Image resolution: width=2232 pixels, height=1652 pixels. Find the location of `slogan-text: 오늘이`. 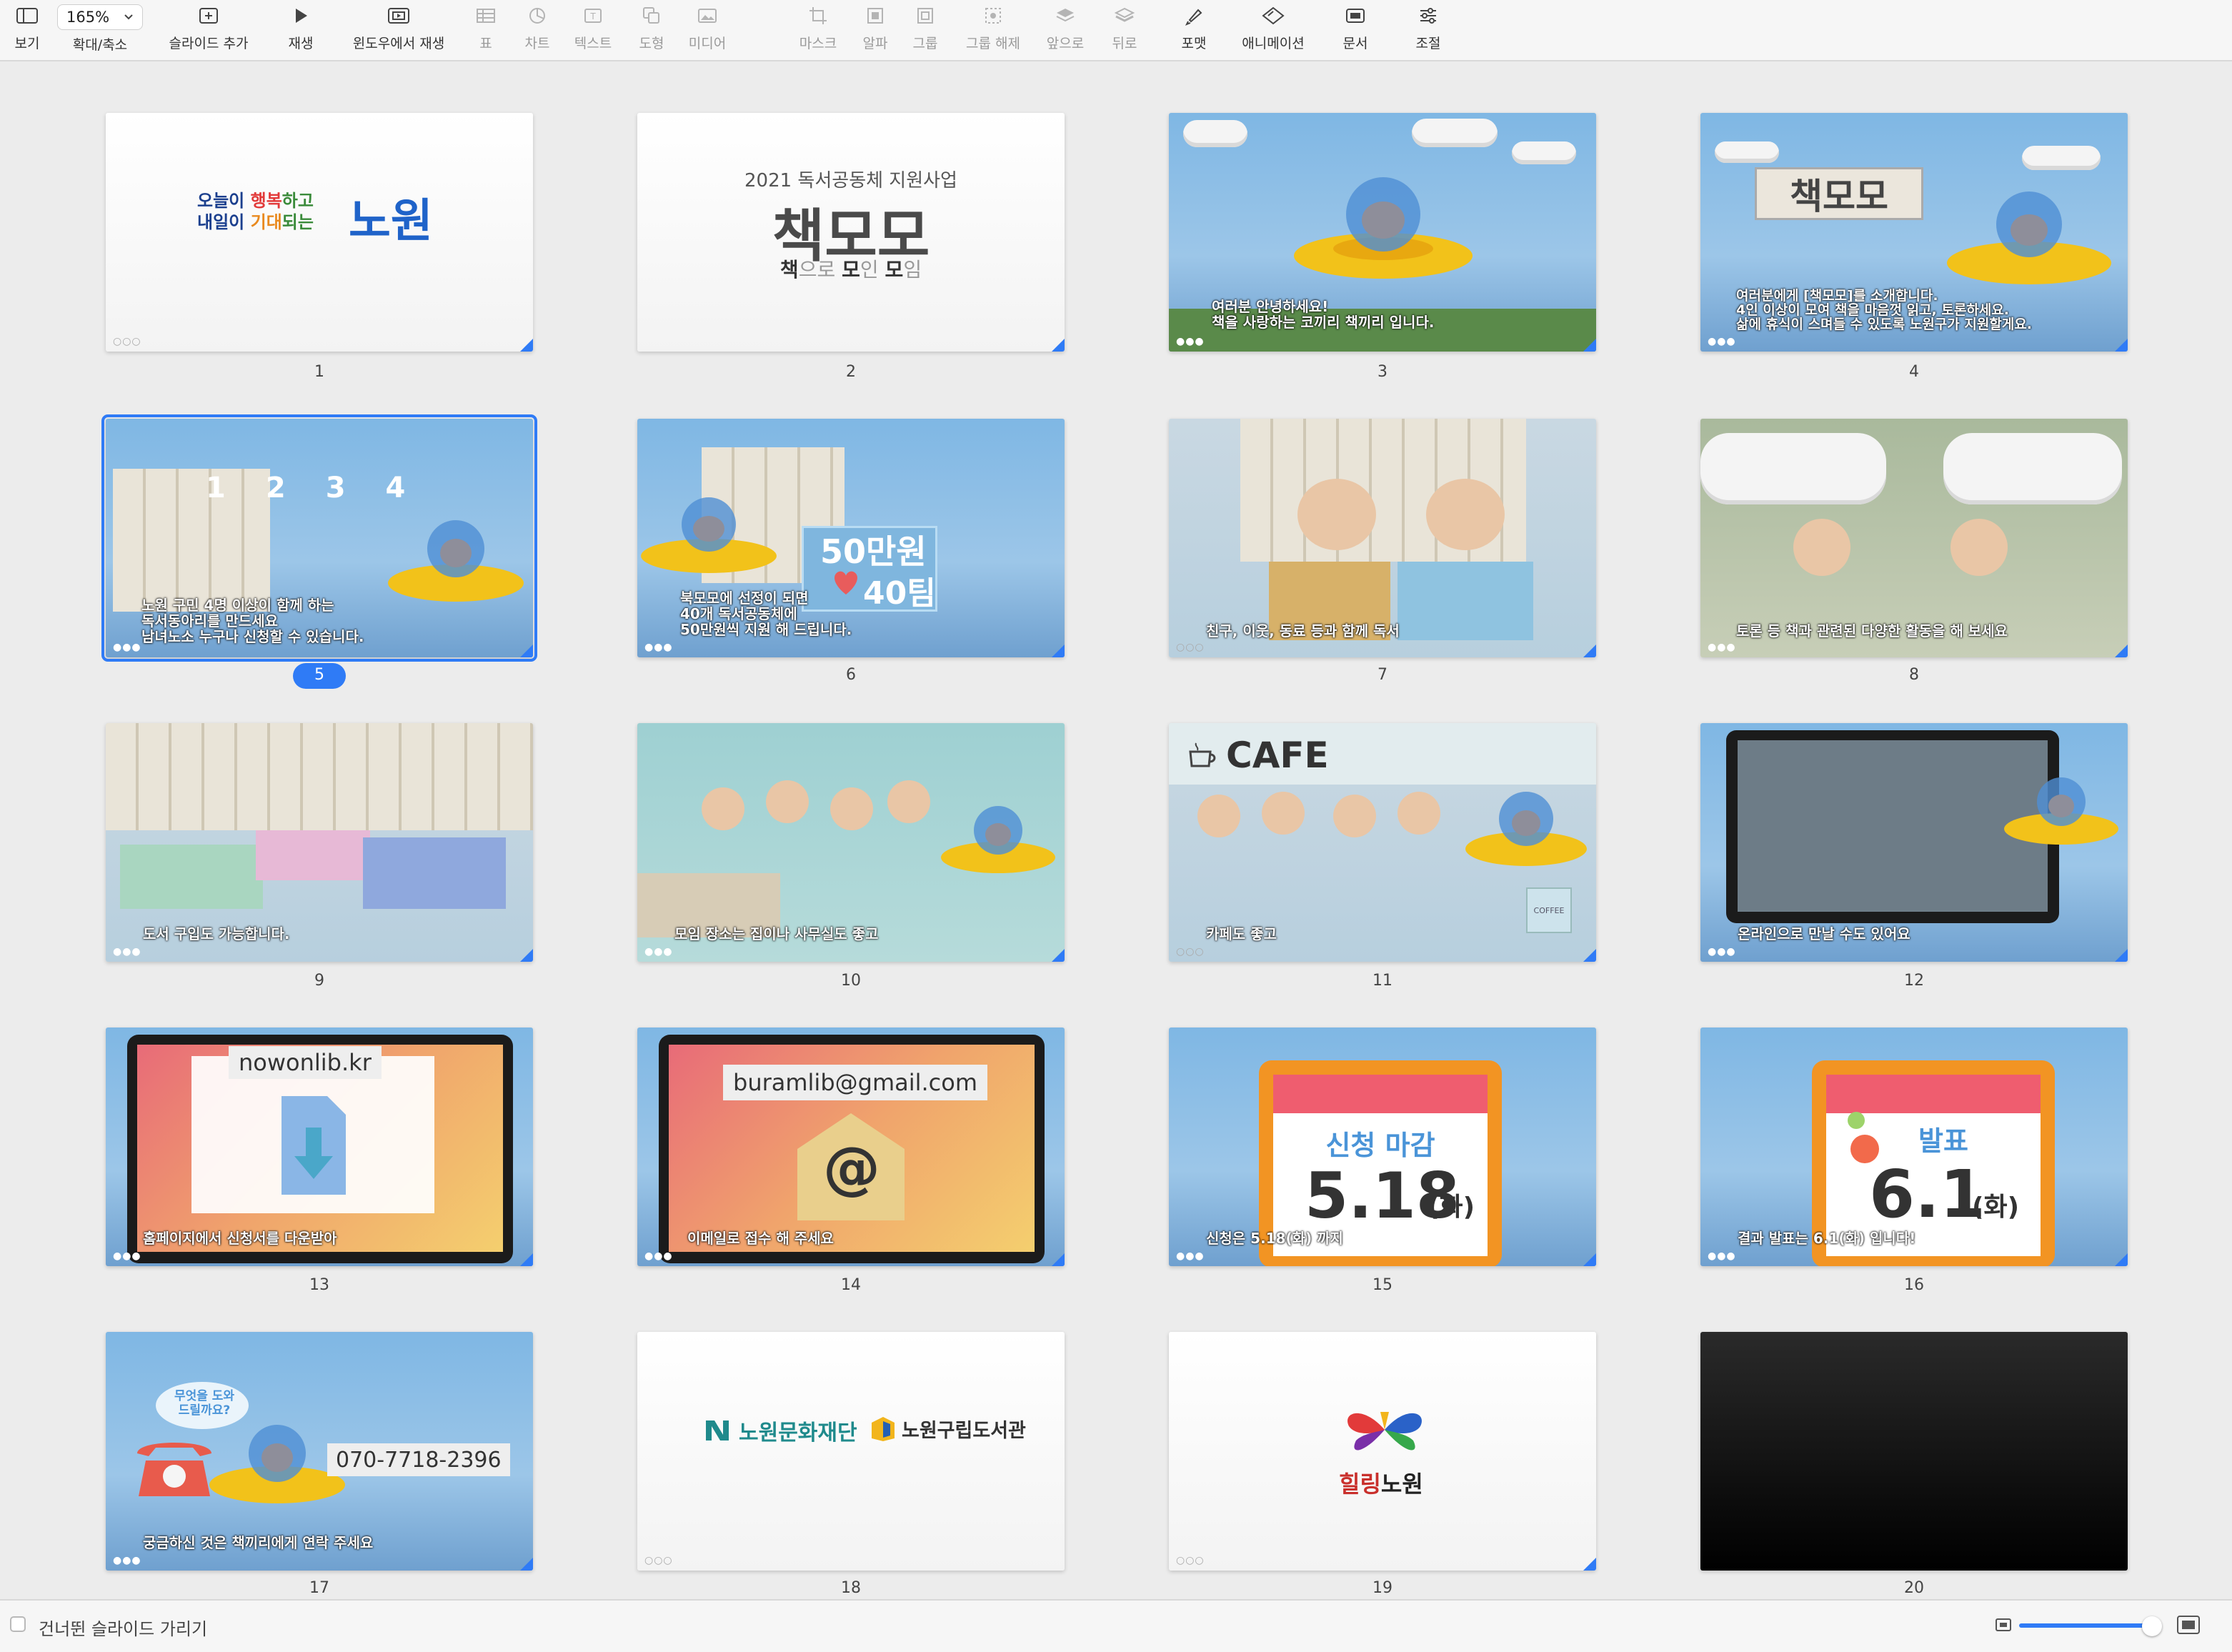

slogan-text: 오늘이 is located at coordinates (224, 201).